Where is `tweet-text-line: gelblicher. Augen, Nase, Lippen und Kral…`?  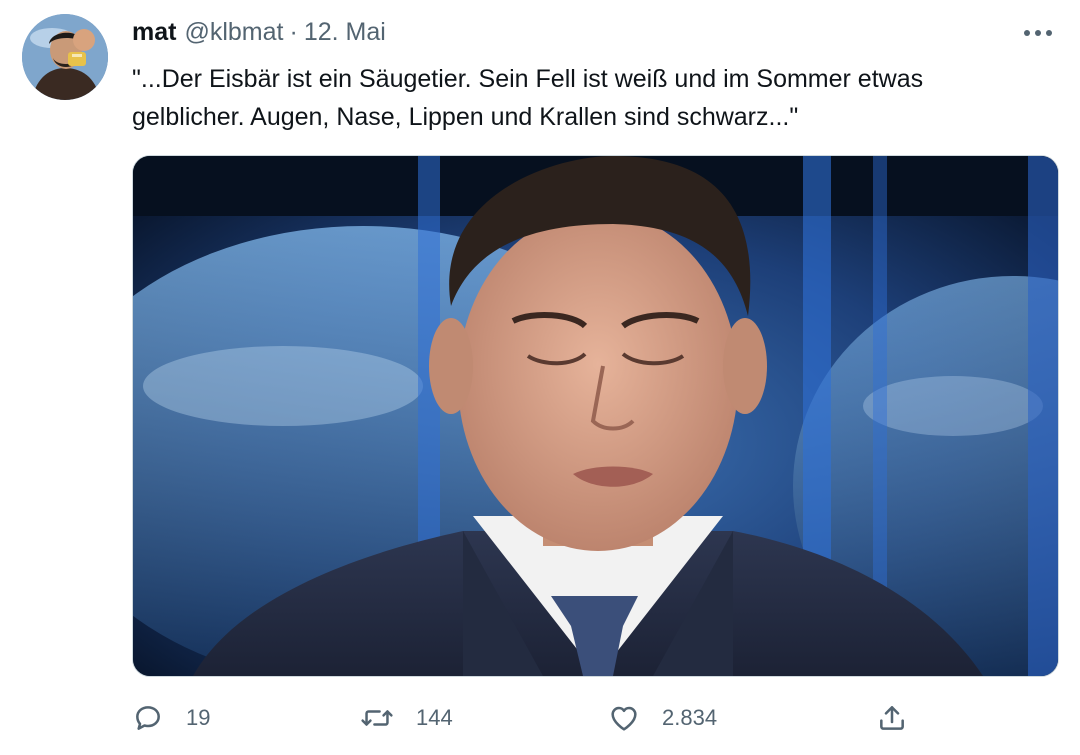 tweet-text-line: gelblicher. Augen, Nase, Lippen und Kral… is located at coordinates (465, 117).